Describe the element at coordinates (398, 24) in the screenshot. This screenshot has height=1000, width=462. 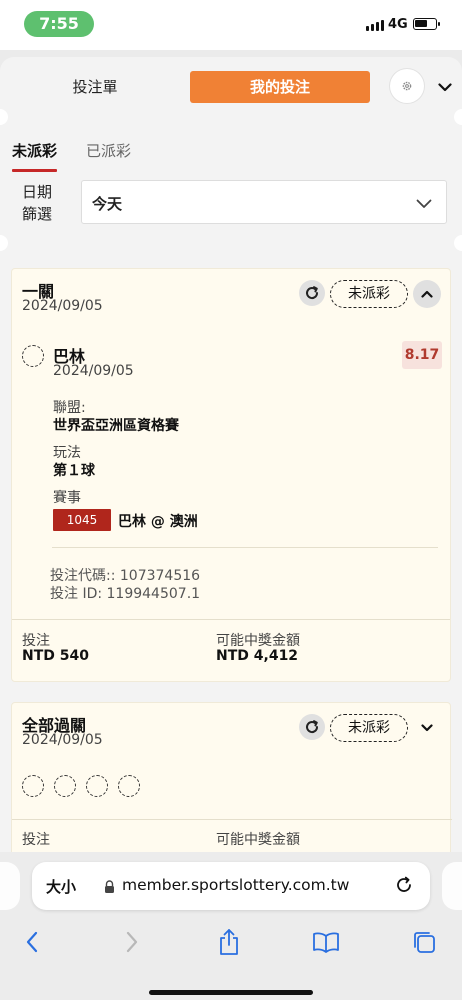
I see `network-label: 4G` at that location.